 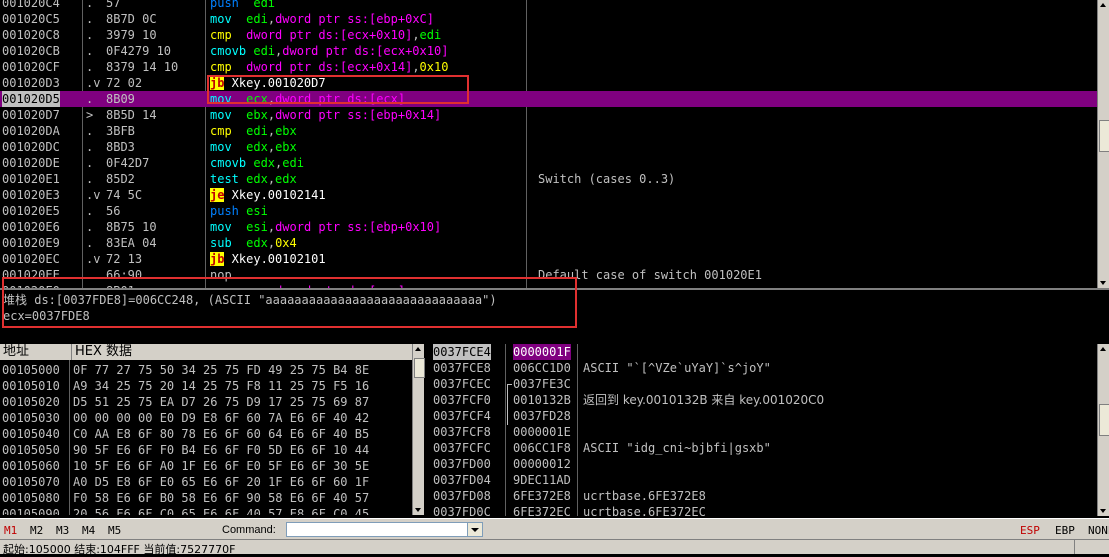 I want to click on disassembly-scrollbar, so click(x=1103, y=144).